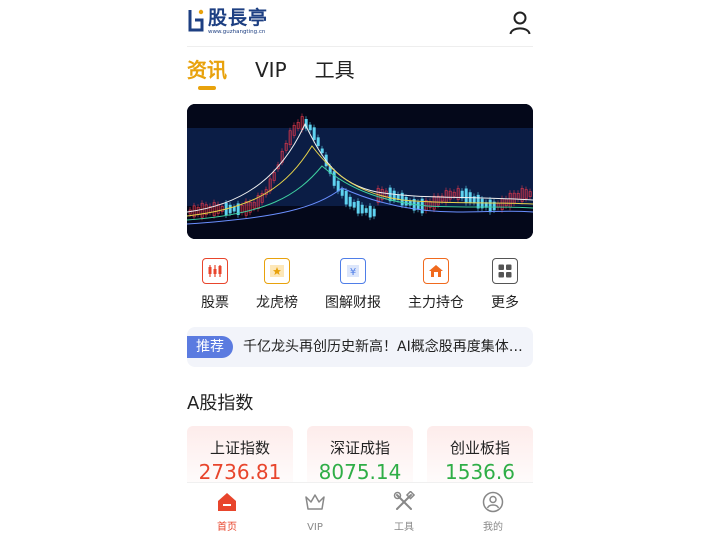  Describe the element at coordinates (493, 502) in the screenshot. I see `profile-icon` at that location.